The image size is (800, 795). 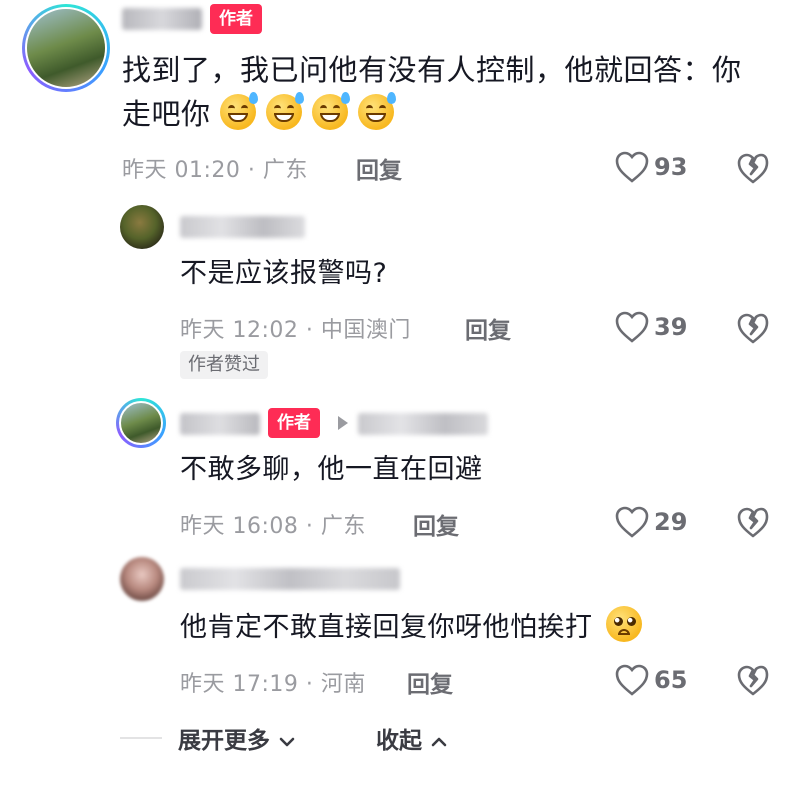 I want to click on collapse-button: 收起, so click(x=412, y=738).